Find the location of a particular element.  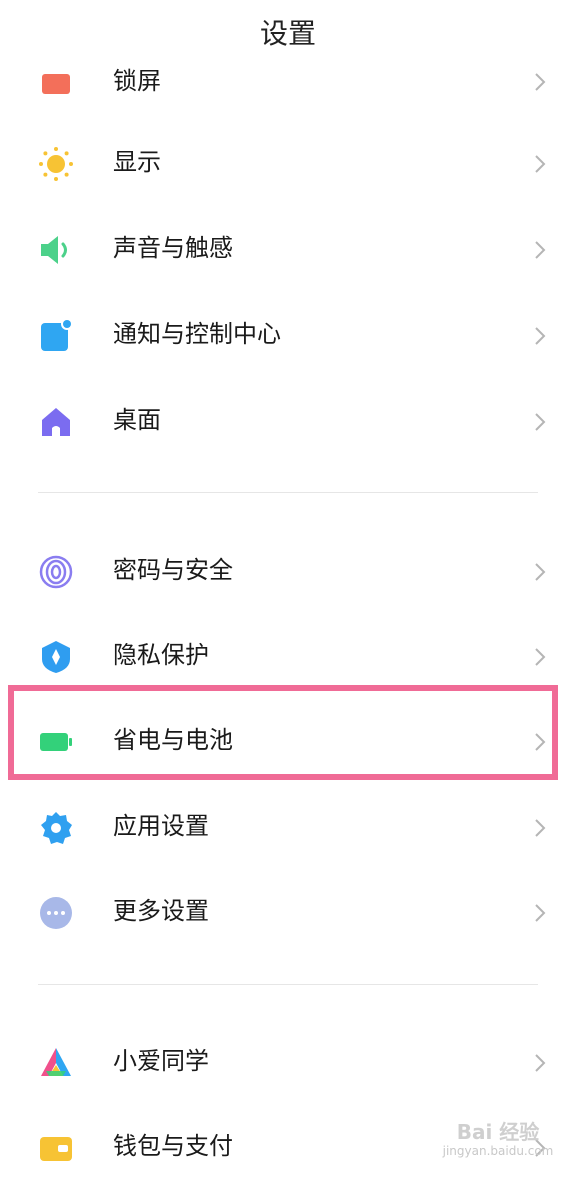

settings-item-sound: 声音与触感 is located at coordinates (288, 248).